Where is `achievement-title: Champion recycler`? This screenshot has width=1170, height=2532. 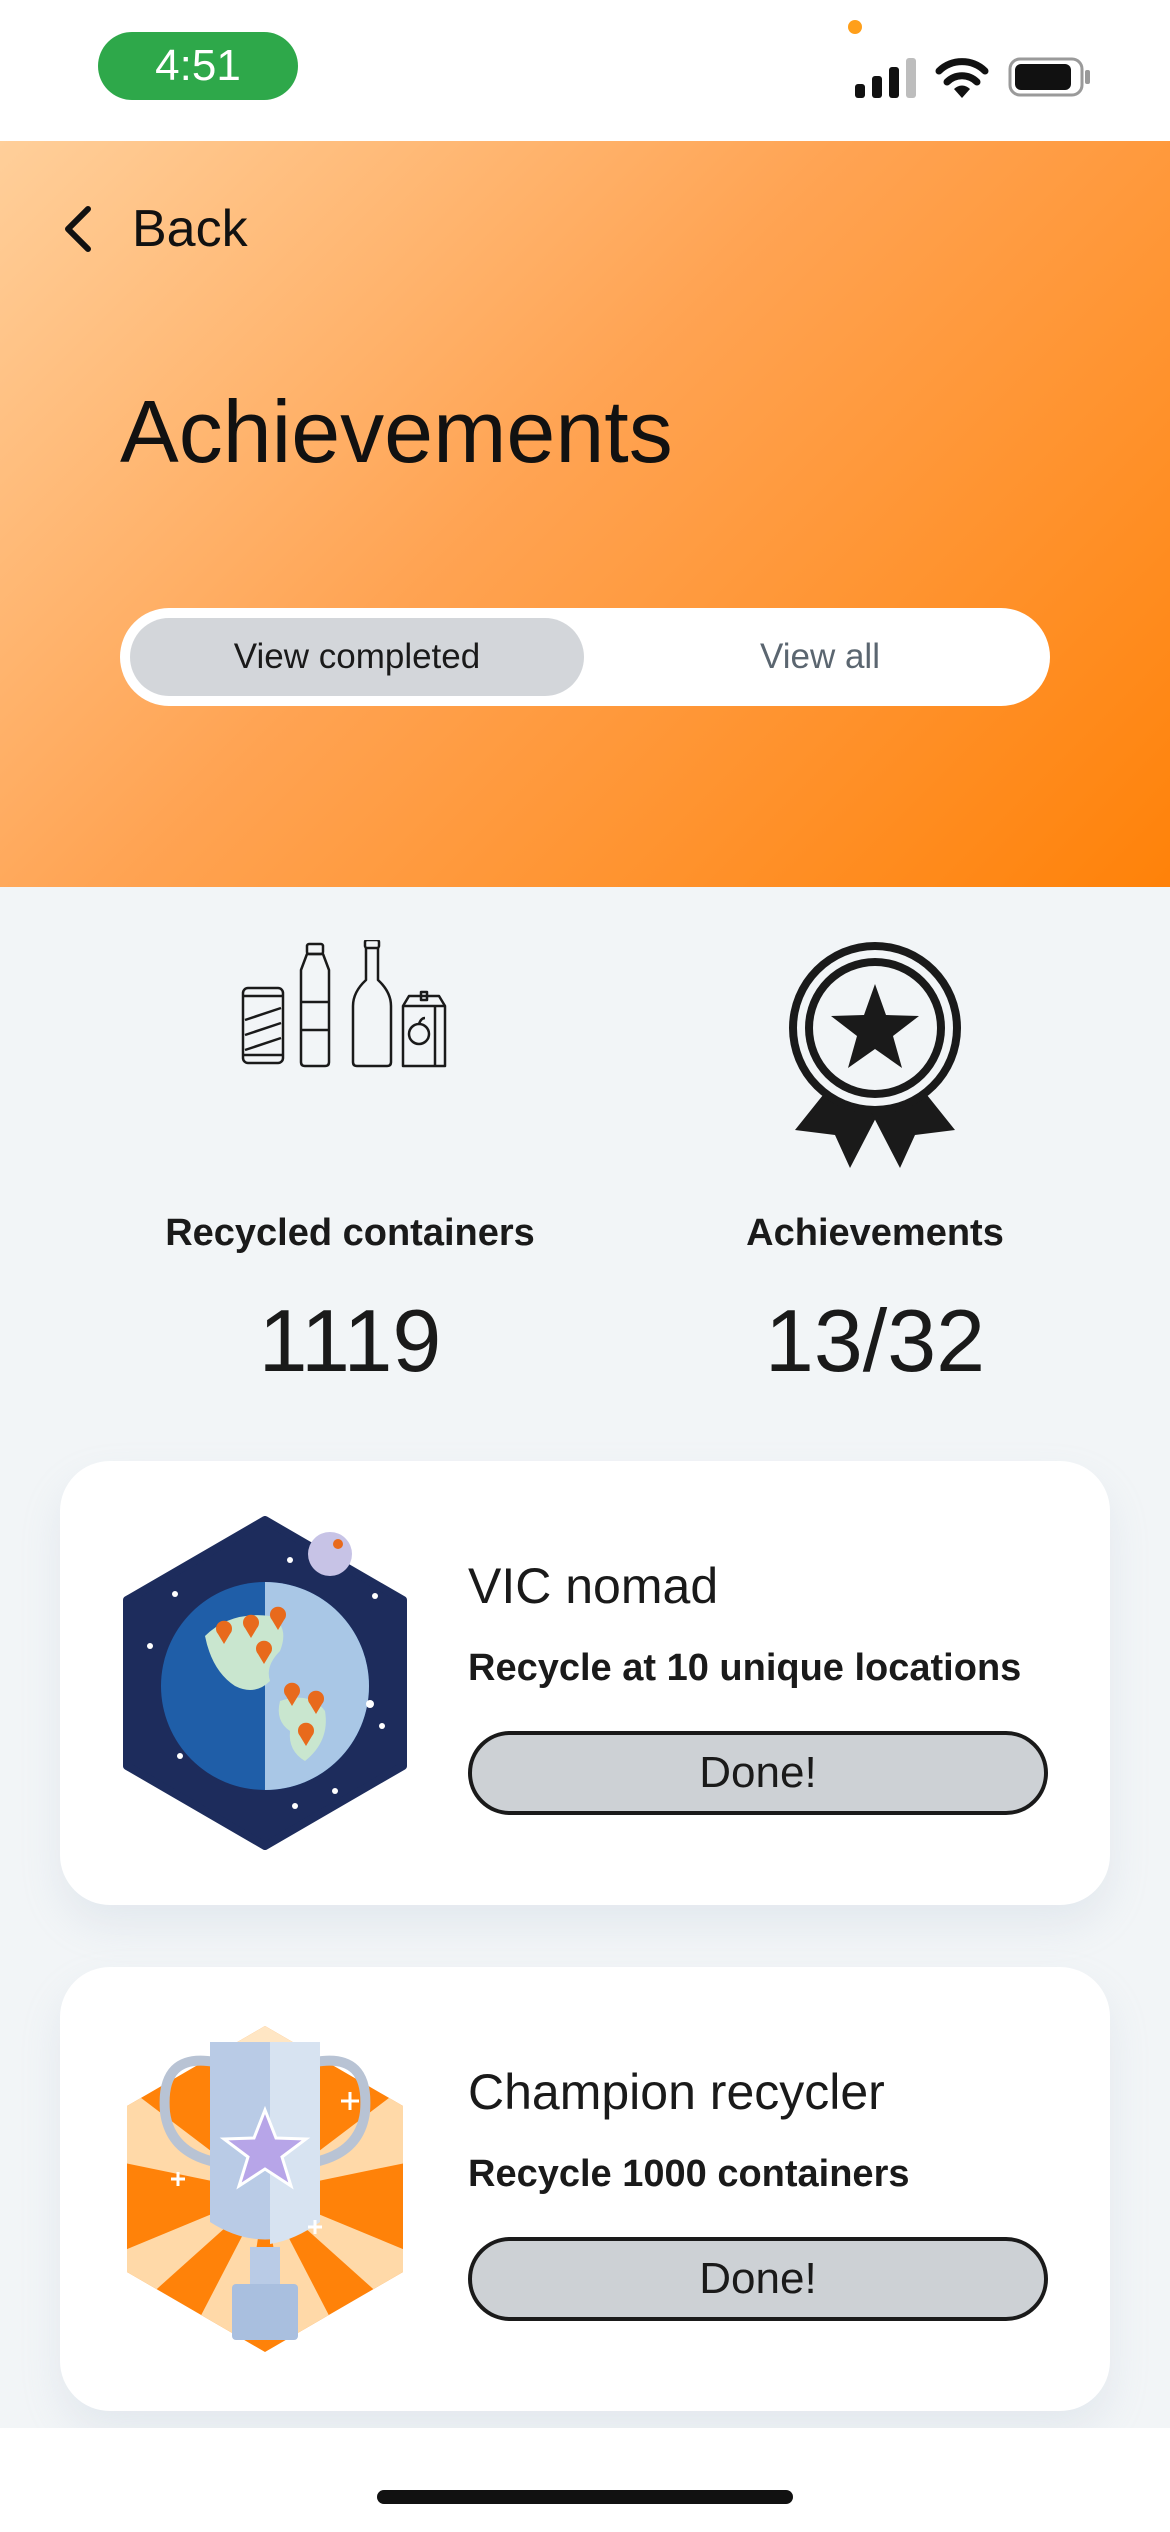
achievement-title: Champion recycler is located at coordinates (676, 2092).